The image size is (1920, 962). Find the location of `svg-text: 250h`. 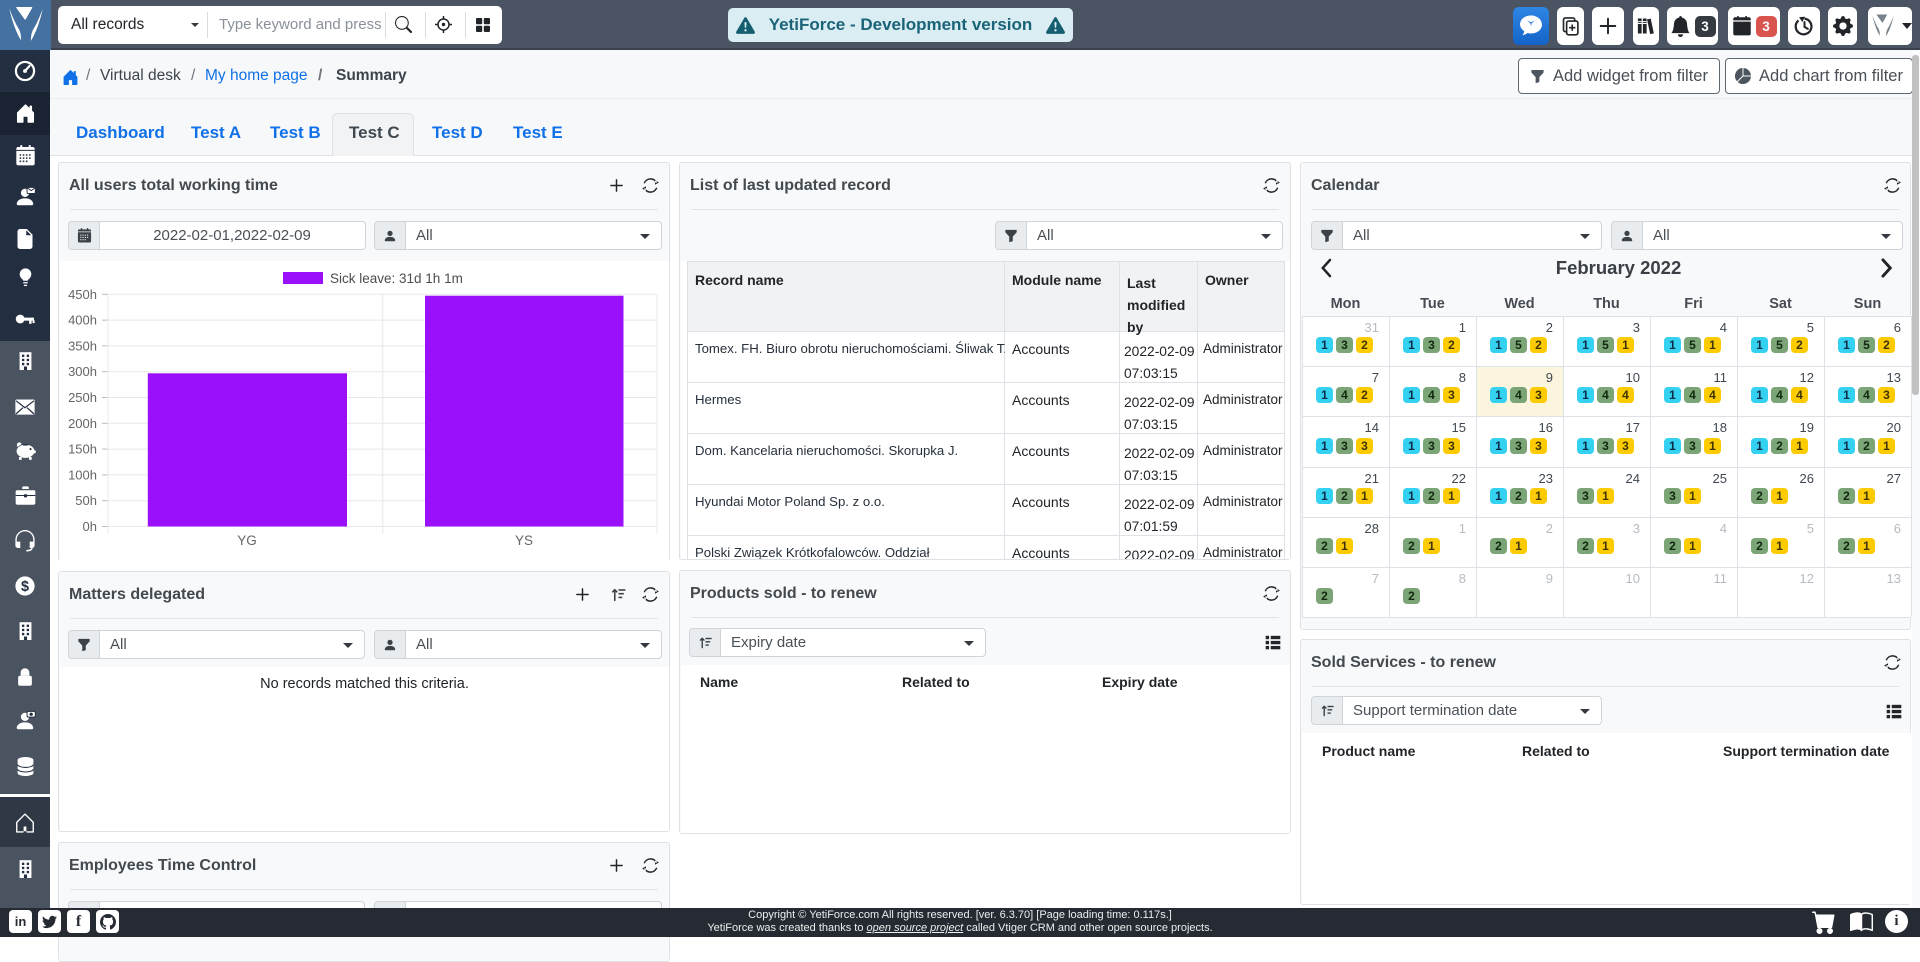

svg-text: 250h is located at coordinates (82, 397).